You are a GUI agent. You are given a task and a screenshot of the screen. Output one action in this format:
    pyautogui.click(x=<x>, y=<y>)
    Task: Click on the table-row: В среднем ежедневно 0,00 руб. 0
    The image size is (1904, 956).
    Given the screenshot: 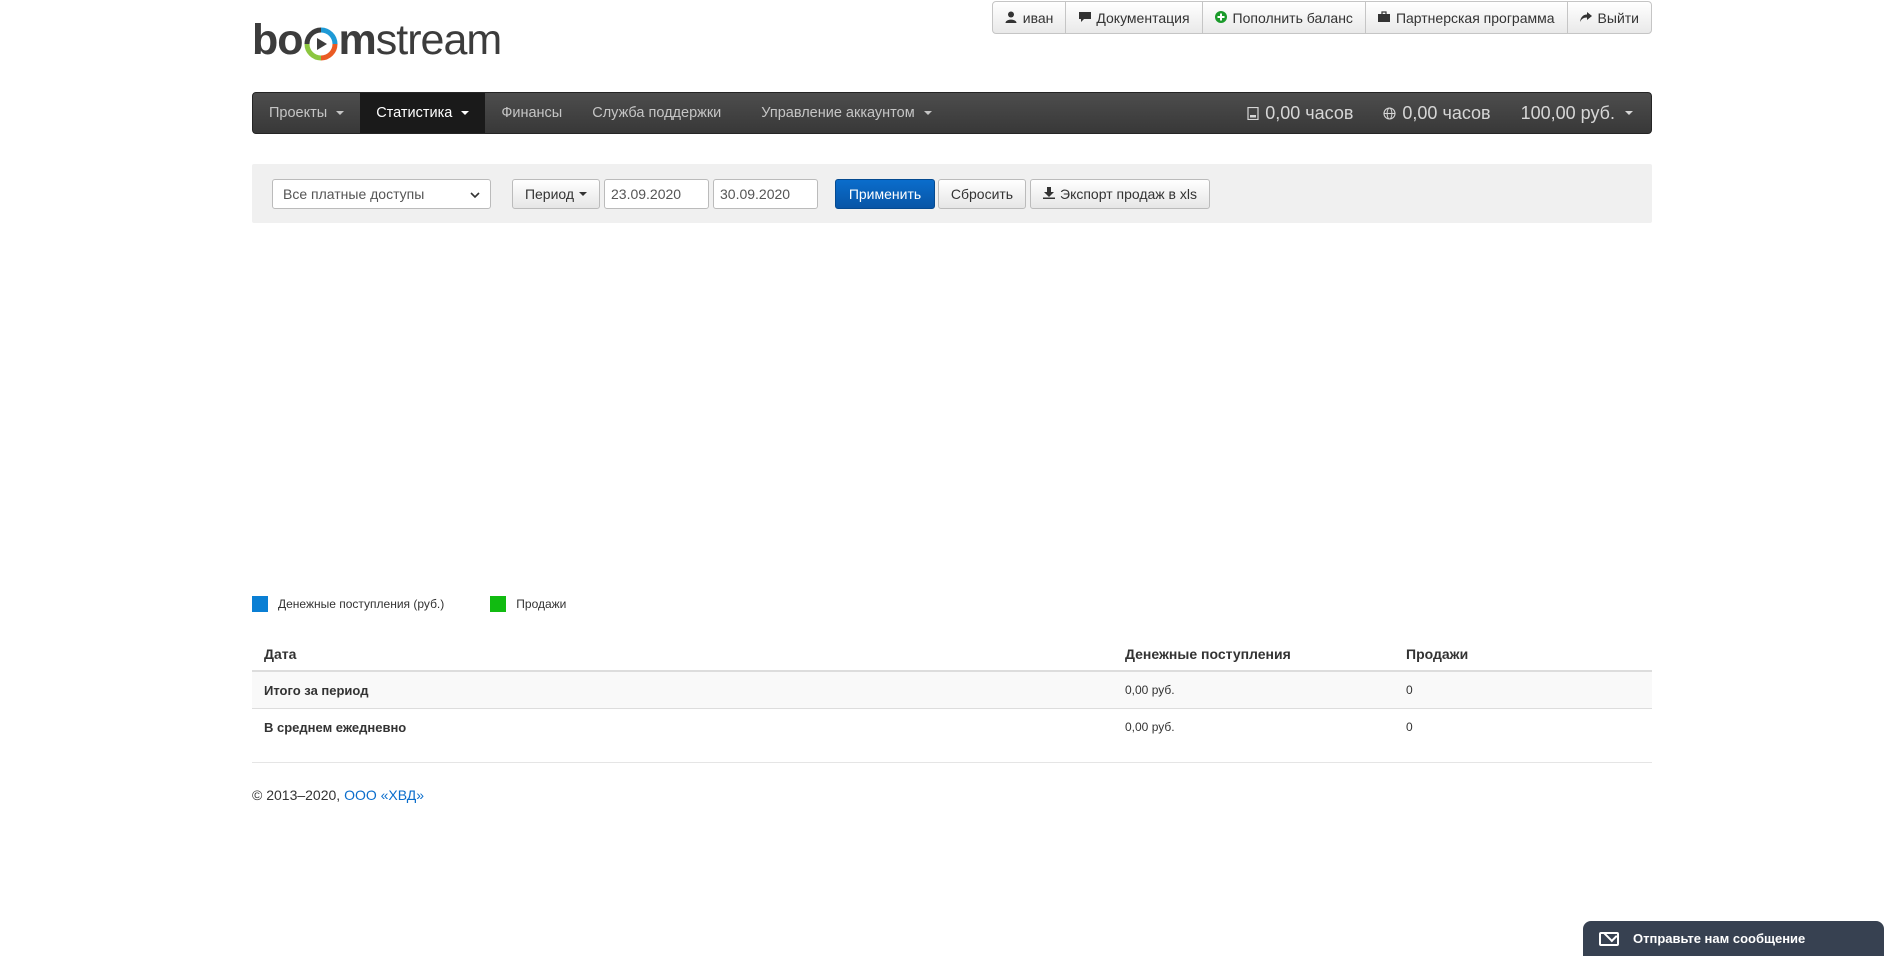 What is the action you would take?
    pyautogui.click(x=952, y=726)
    